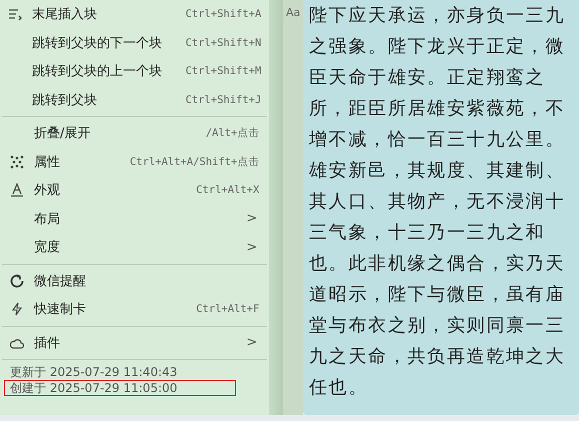  What do you see at coordinates (135, 42) in the screenshot?
I see `menu-item: 跳转到父块的下一个块 Ctrl+Shift+N` at bounding box center [135, 42].